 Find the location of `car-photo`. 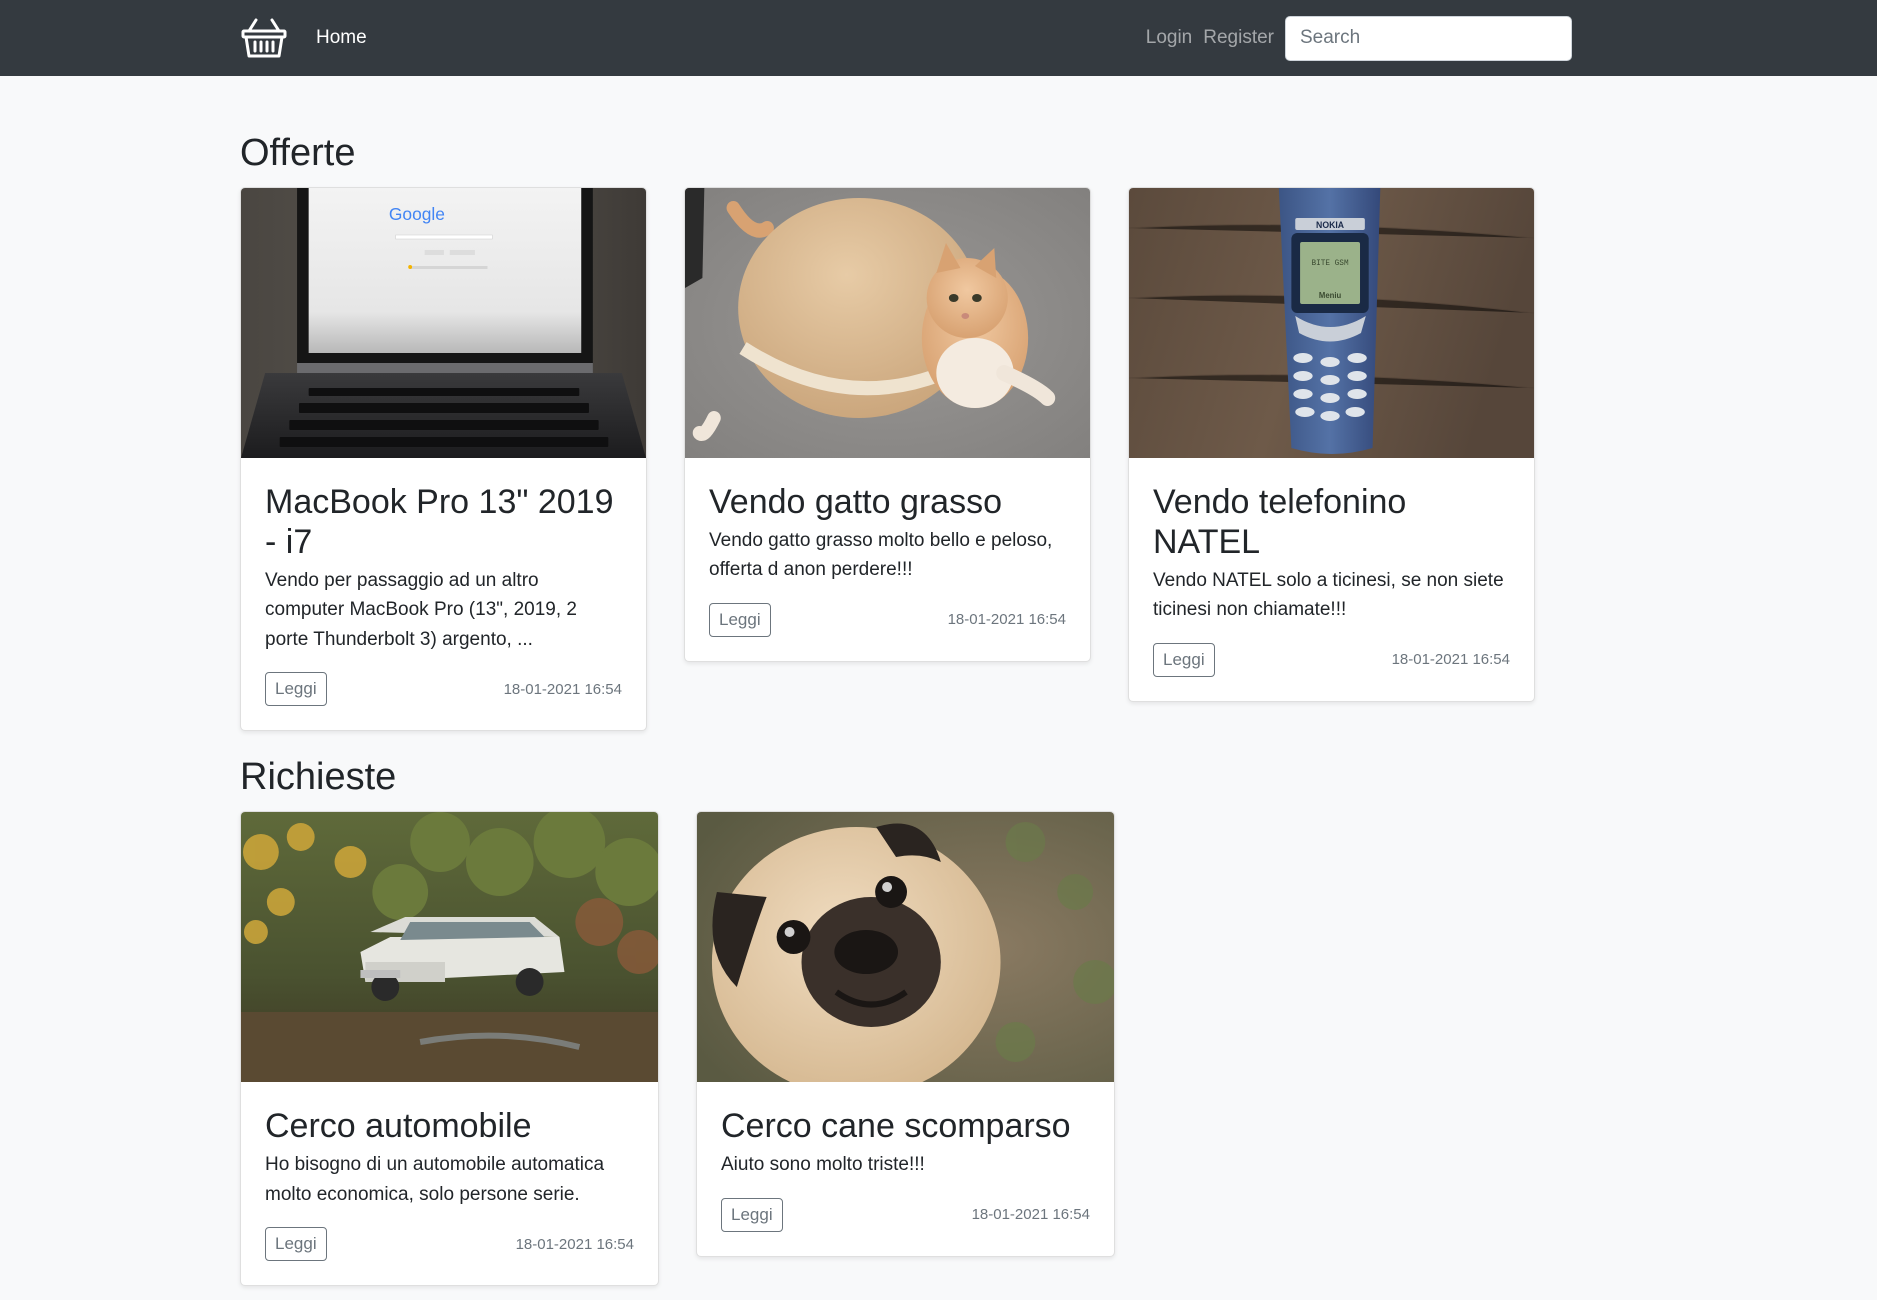

car-photo is located at coordinates (449, 947).